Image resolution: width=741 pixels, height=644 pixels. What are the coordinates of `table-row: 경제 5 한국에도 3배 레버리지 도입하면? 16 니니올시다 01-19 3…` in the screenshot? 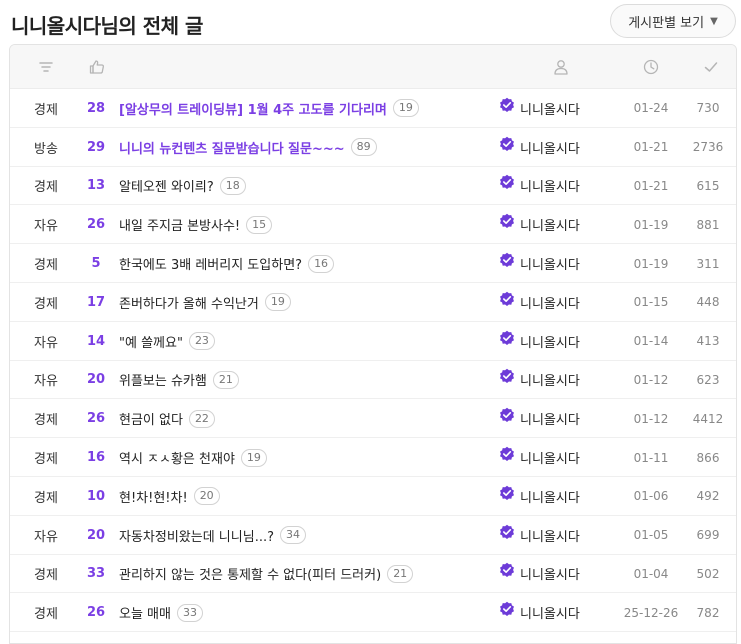 It's located at (373, 263).